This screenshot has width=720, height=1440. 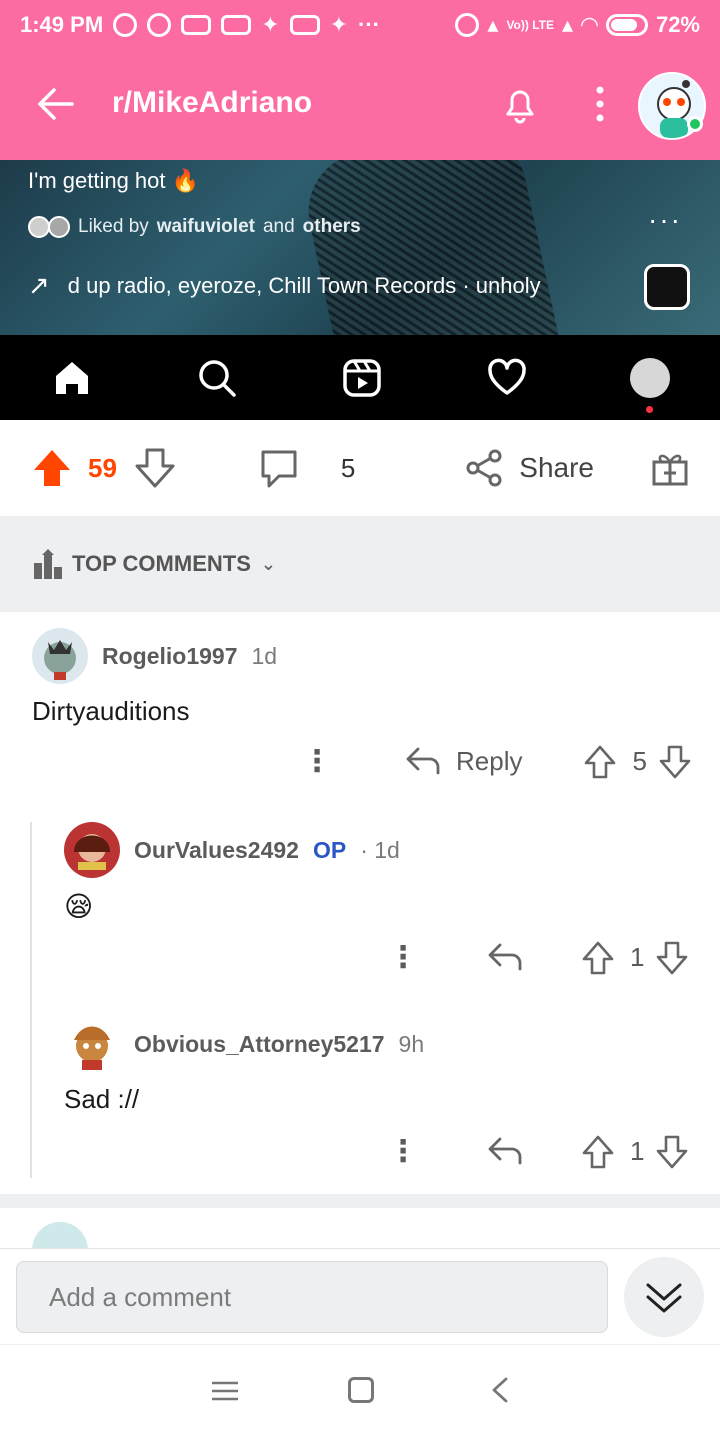 I want to click on audio-thumbnail, so click(x=667, y=287).